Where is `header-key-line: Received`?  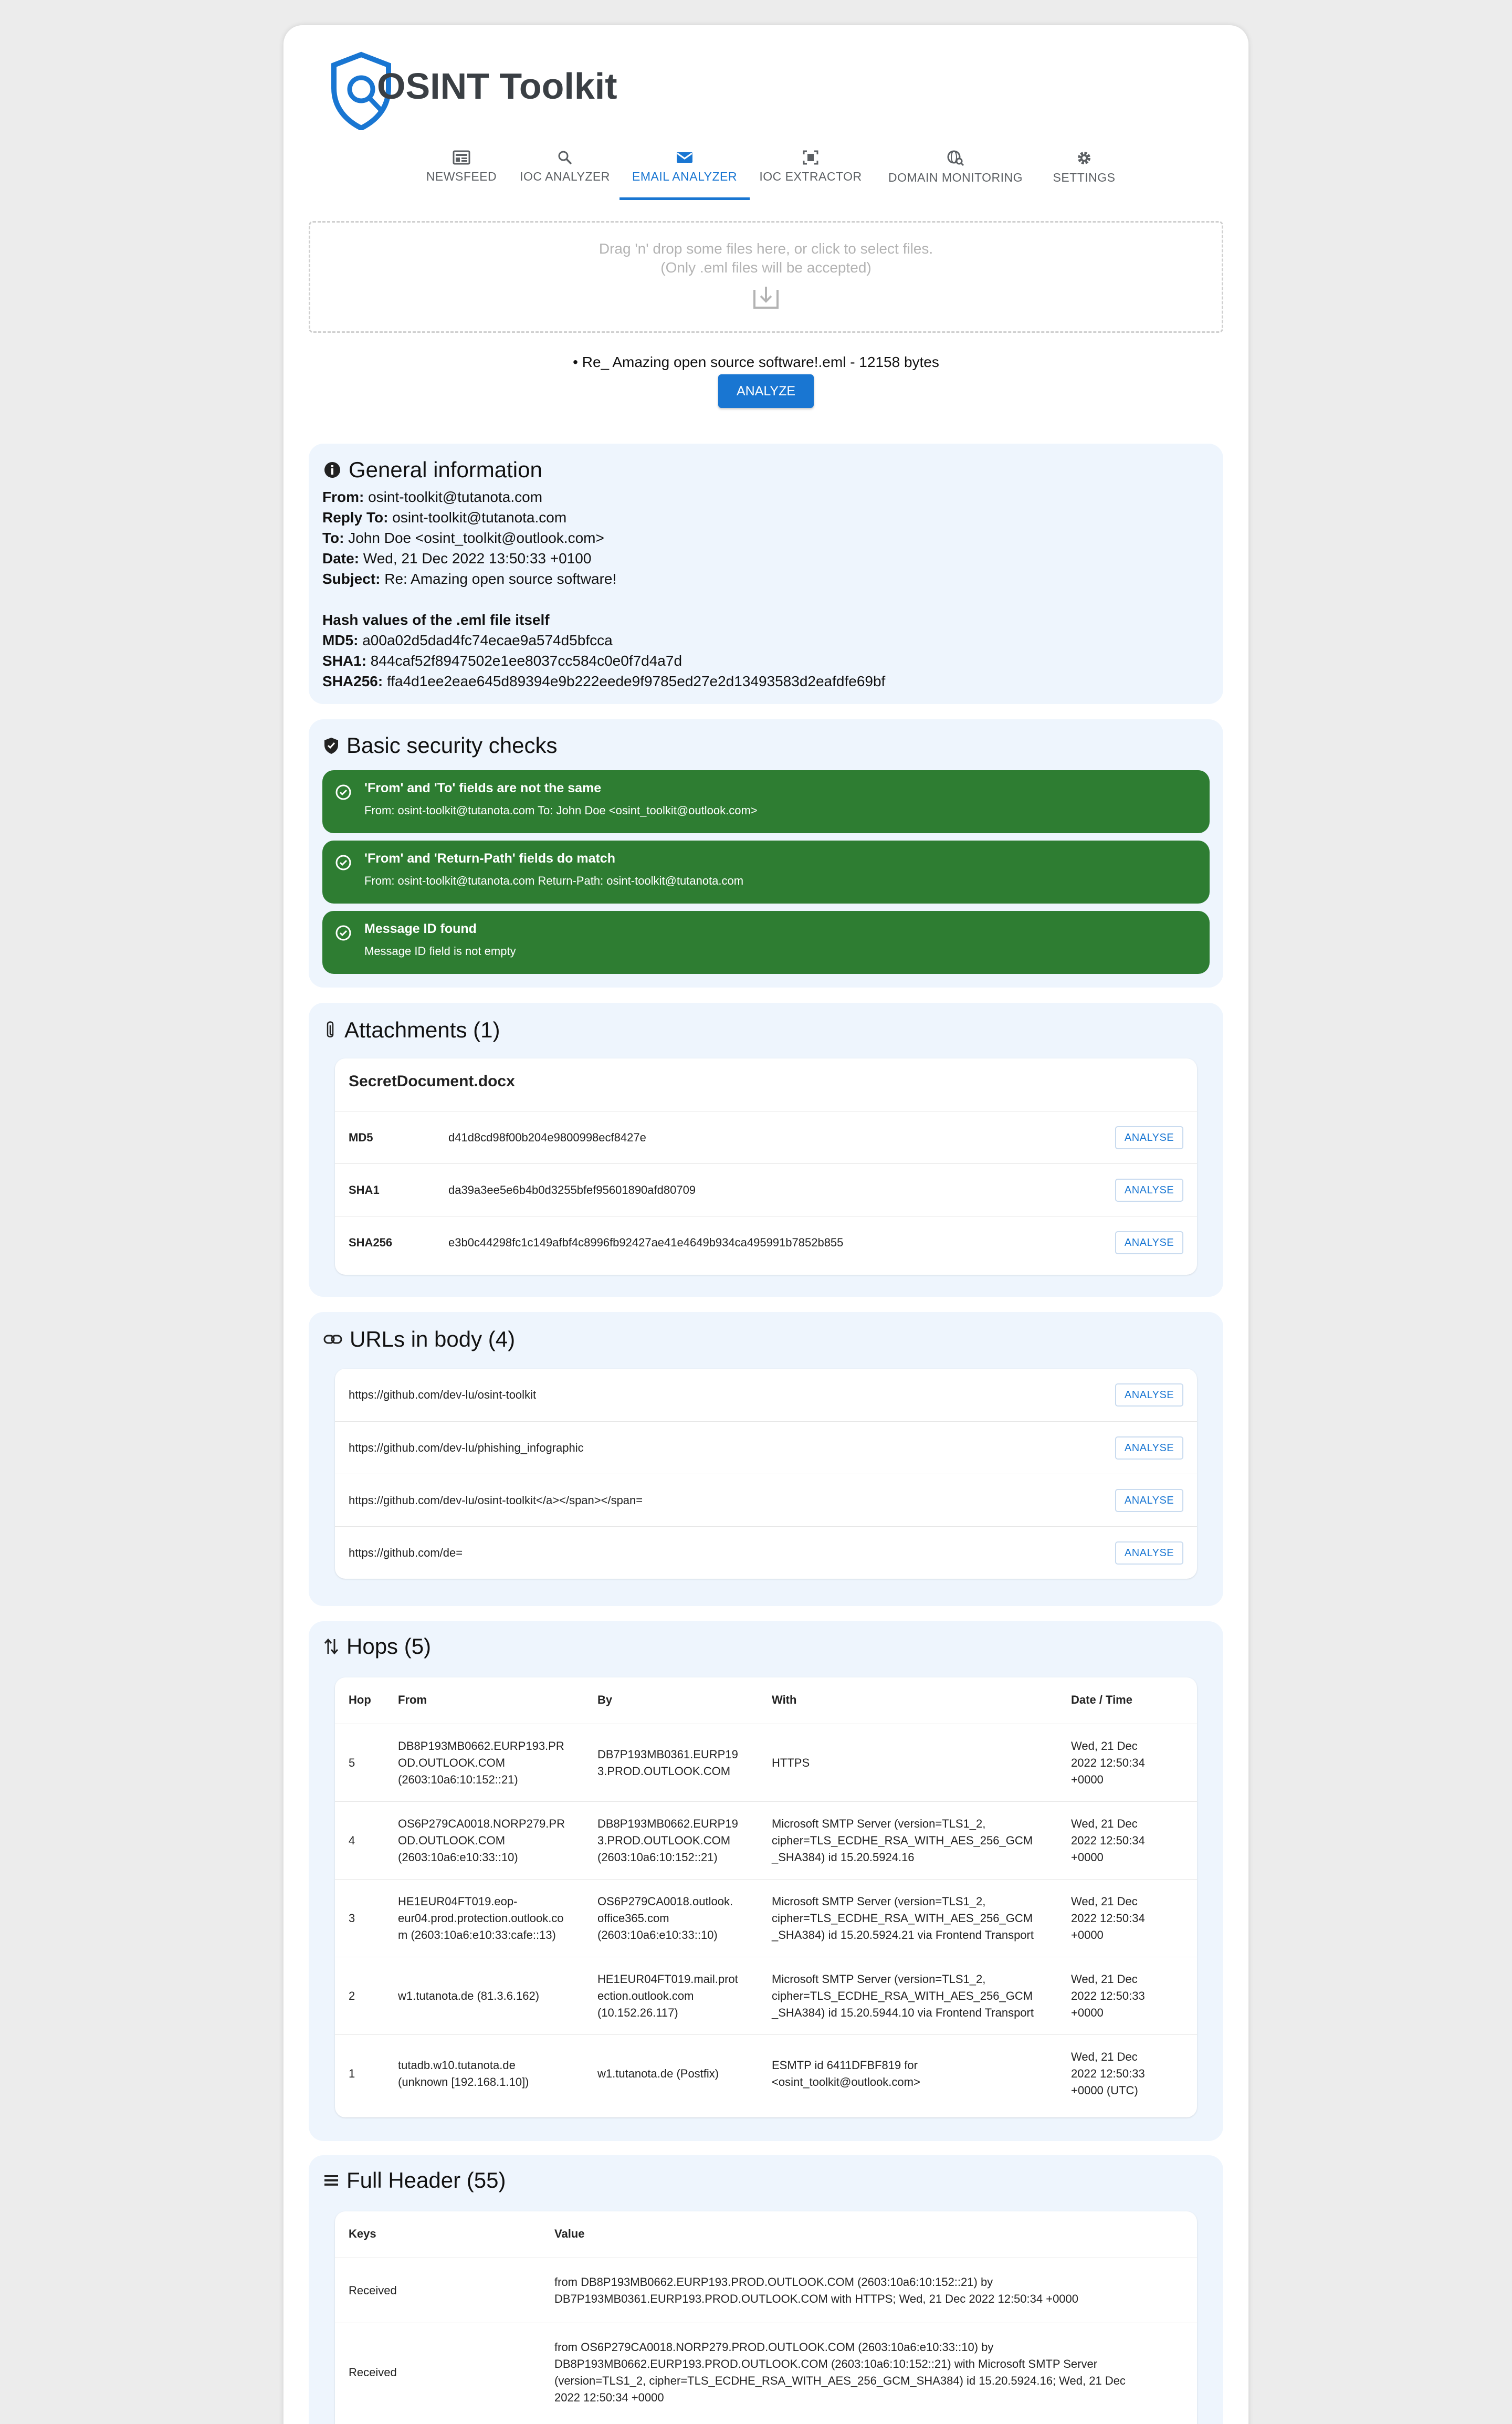 header-key-line: Received is located at coordinates (373, 2372).